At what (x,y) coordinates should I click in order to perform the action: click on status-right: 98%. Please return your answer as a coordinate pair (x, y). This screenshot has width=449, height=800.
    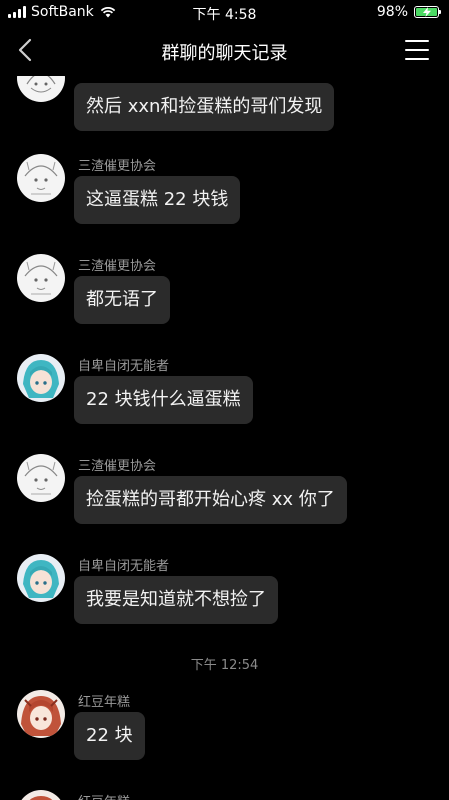
    Looking at the image, I should click on (408, 12).